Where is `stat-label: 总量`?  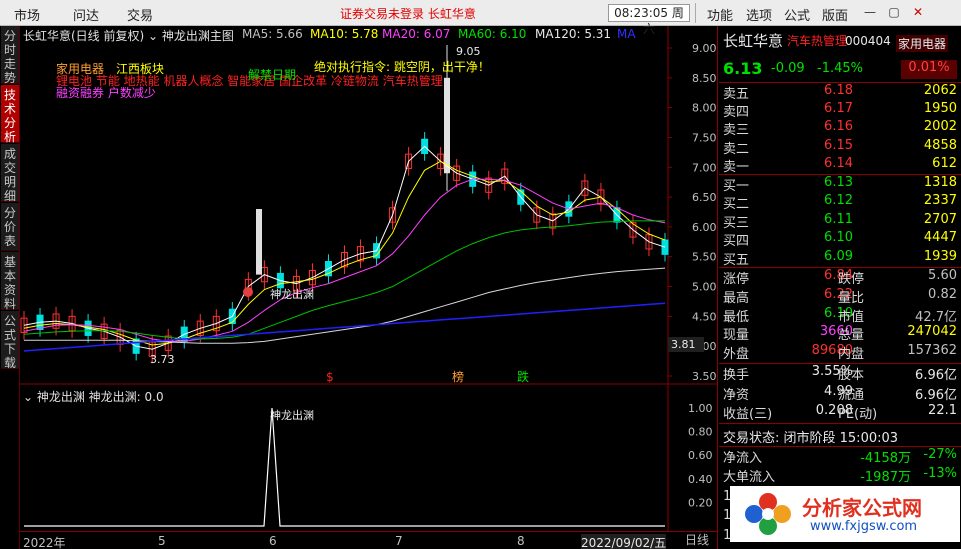
stat-label: 总量 is located at coordinates (851, 336).